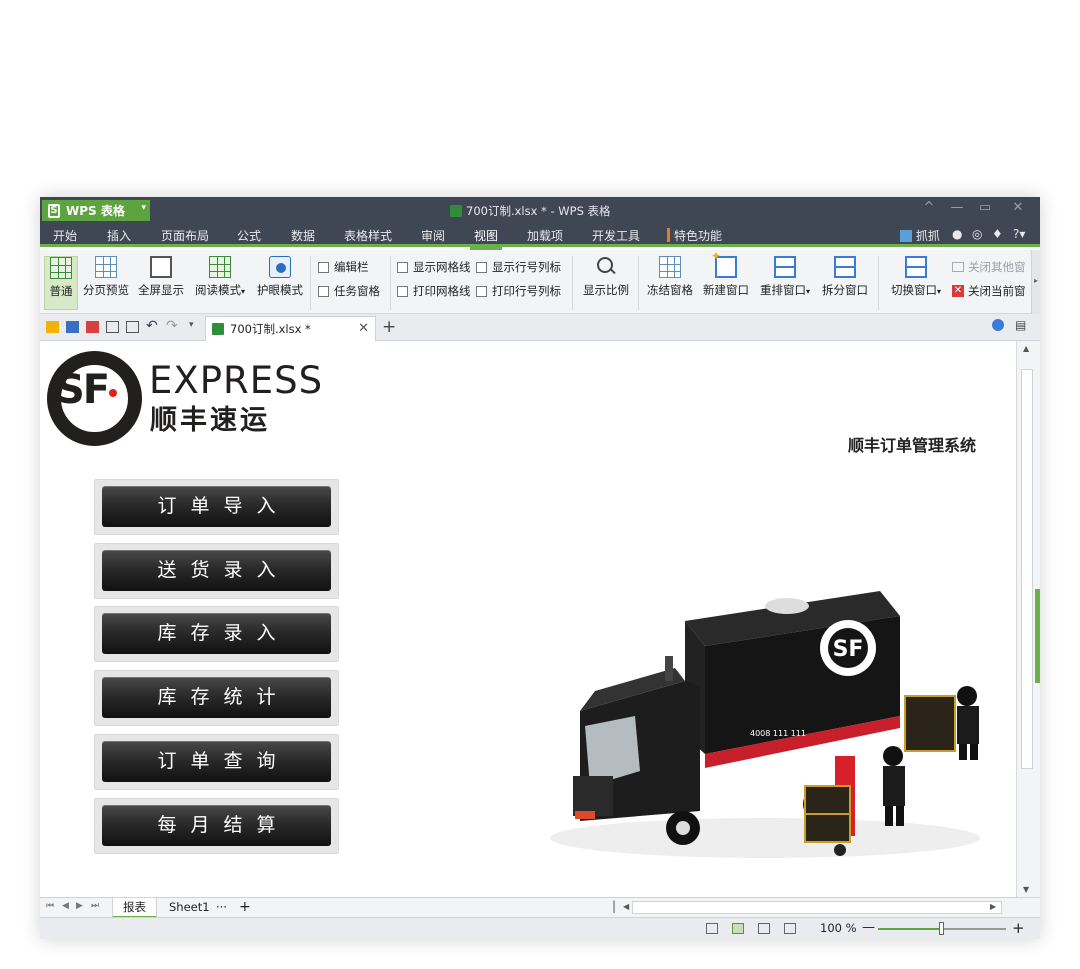 The image size is (1080, 969). Describe the element at coordinates (72, 327) in the screenshot. I see `save-icon` at that location.